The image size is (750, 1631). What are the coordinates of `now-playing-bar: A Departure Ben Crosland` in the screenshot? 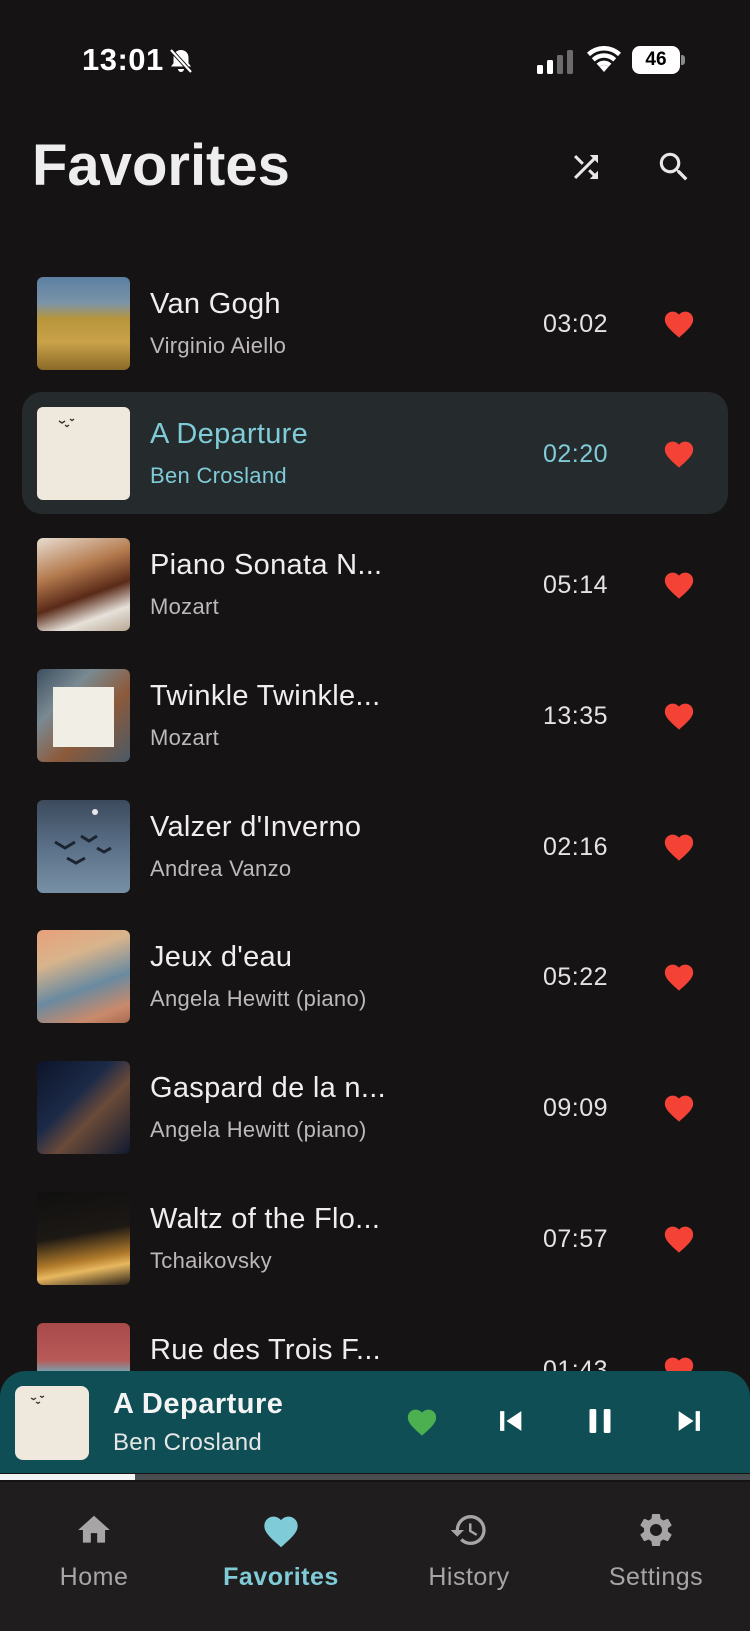 It's located at (375, 1422).